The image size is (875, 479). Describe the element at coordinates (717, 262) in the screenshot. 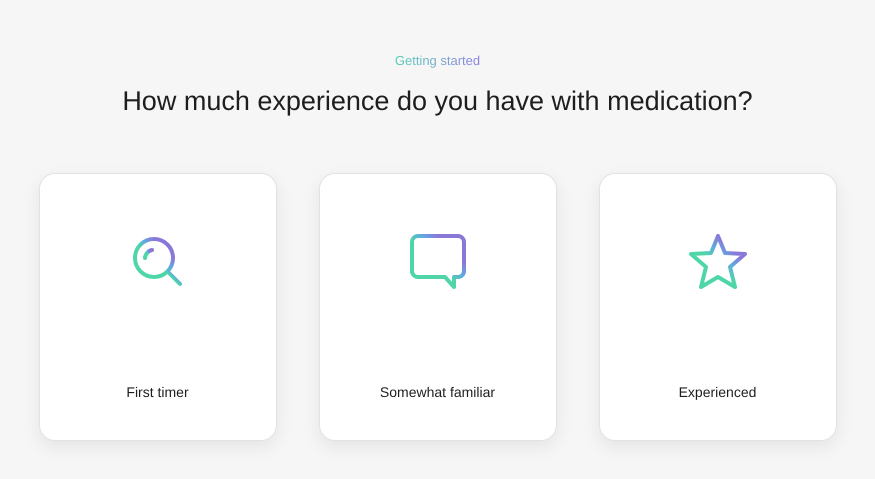

I see `star-icon` at that location.